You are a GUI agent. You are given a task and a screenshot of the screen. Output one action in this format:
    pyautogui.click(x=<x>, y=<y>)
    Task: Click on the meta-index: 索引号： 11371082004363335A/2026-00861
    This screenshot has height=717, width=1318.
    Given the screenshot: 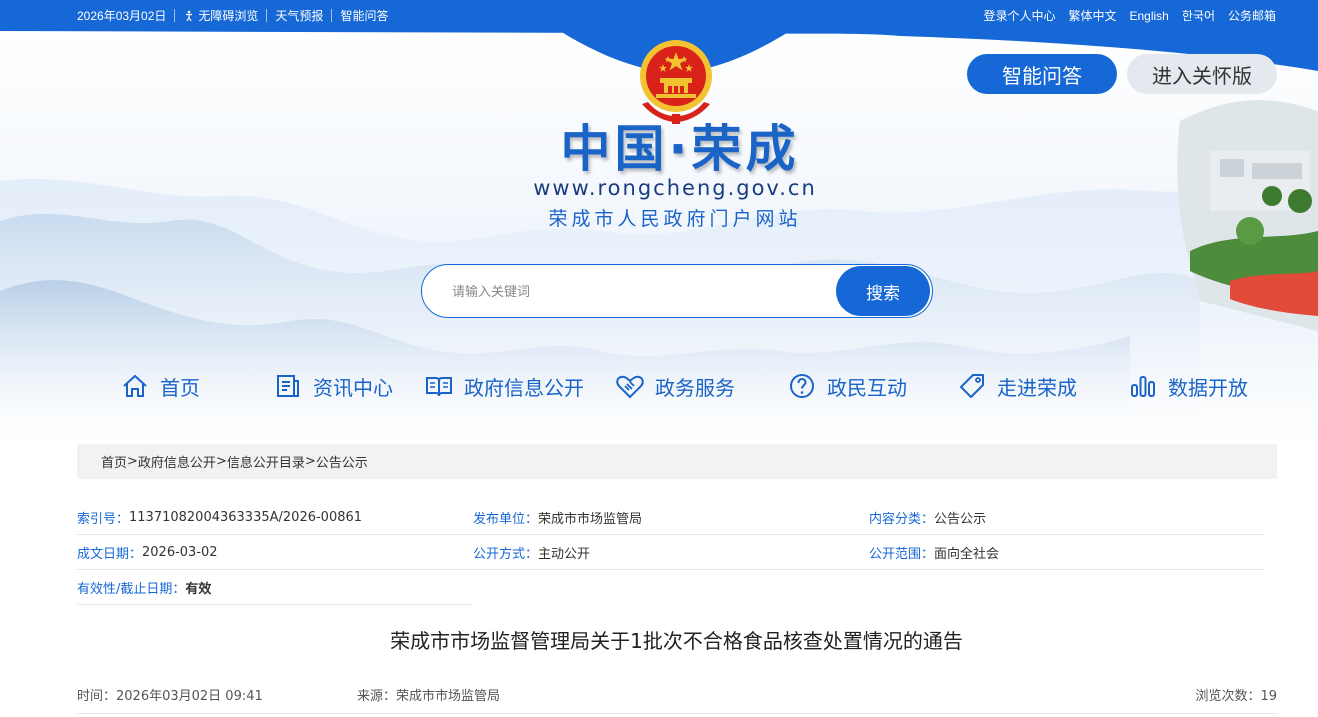 What is the action you would take?
    pyautogui.click(x=275, y=517)
    